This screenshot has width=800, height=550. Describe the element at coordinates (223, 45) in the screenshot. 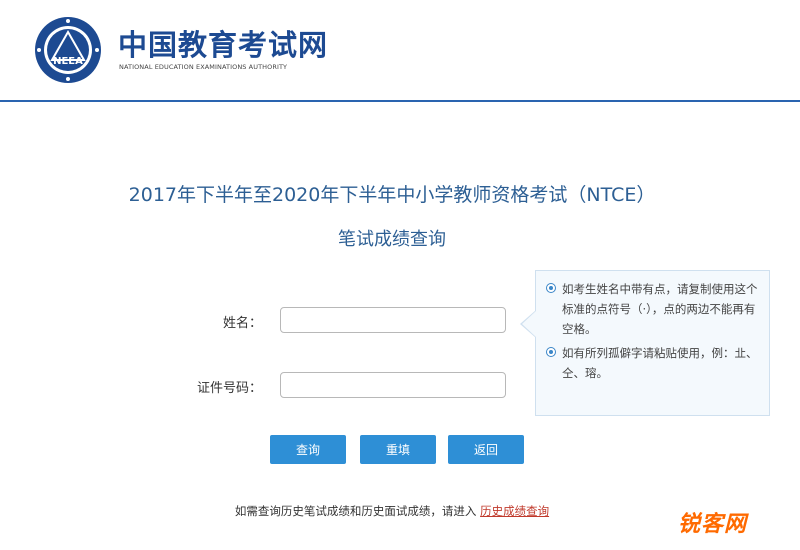

I see `brand-name-cn: 中国教育考试网` at that location.